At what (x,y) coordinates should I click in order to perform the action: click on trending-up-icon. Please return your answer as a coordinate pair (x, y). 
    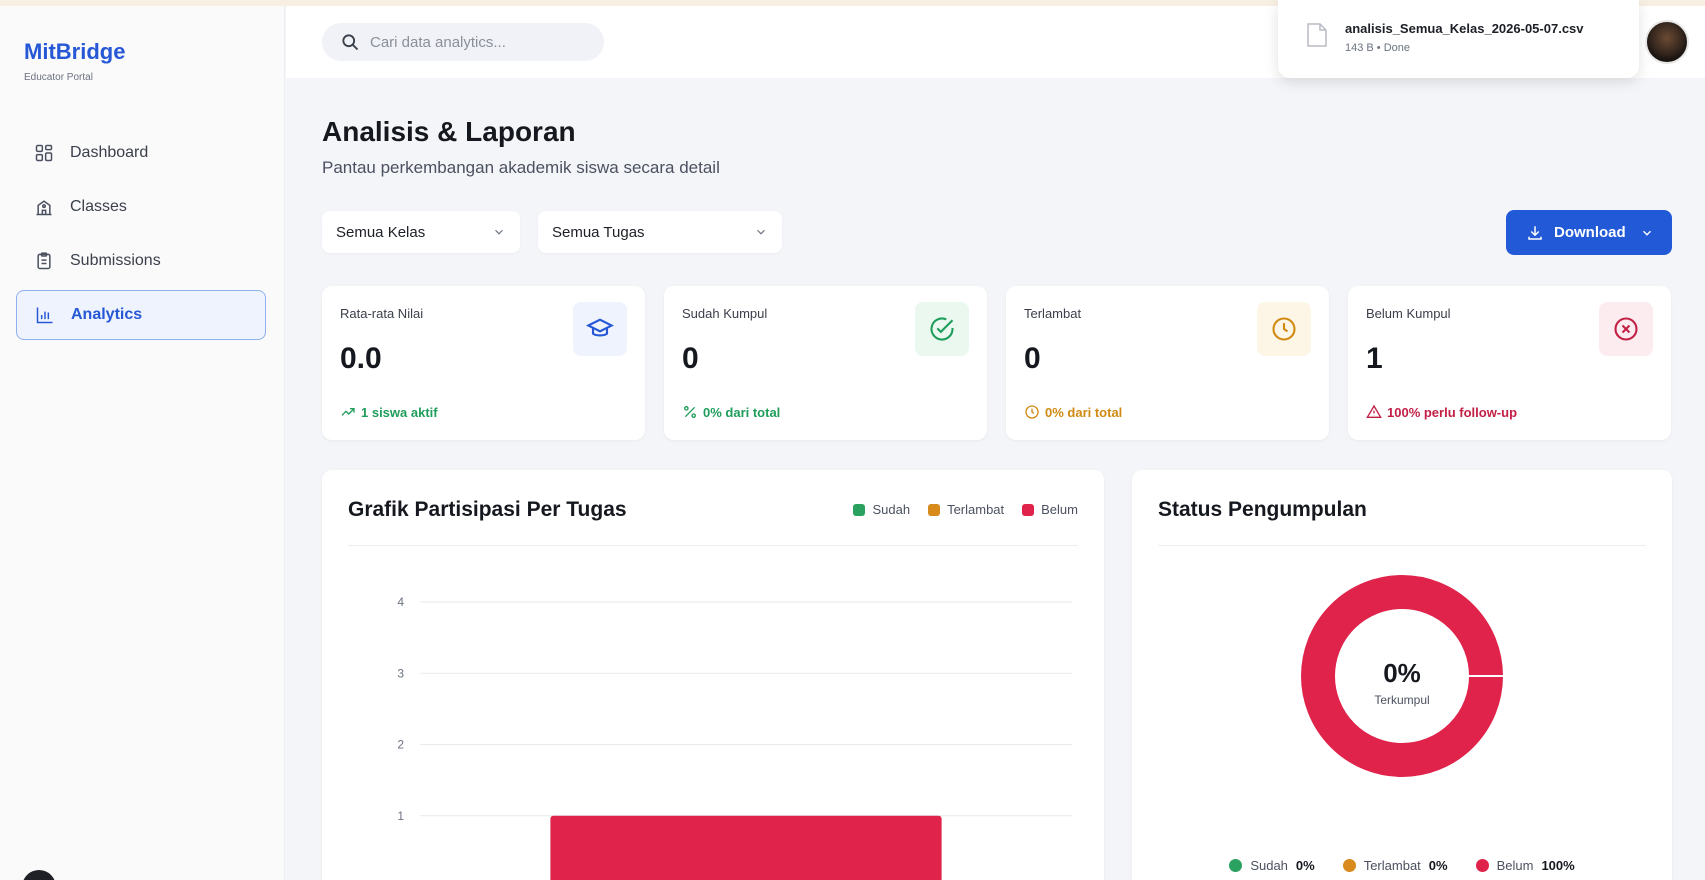
    Looking at the image, I should click on (348, 412).